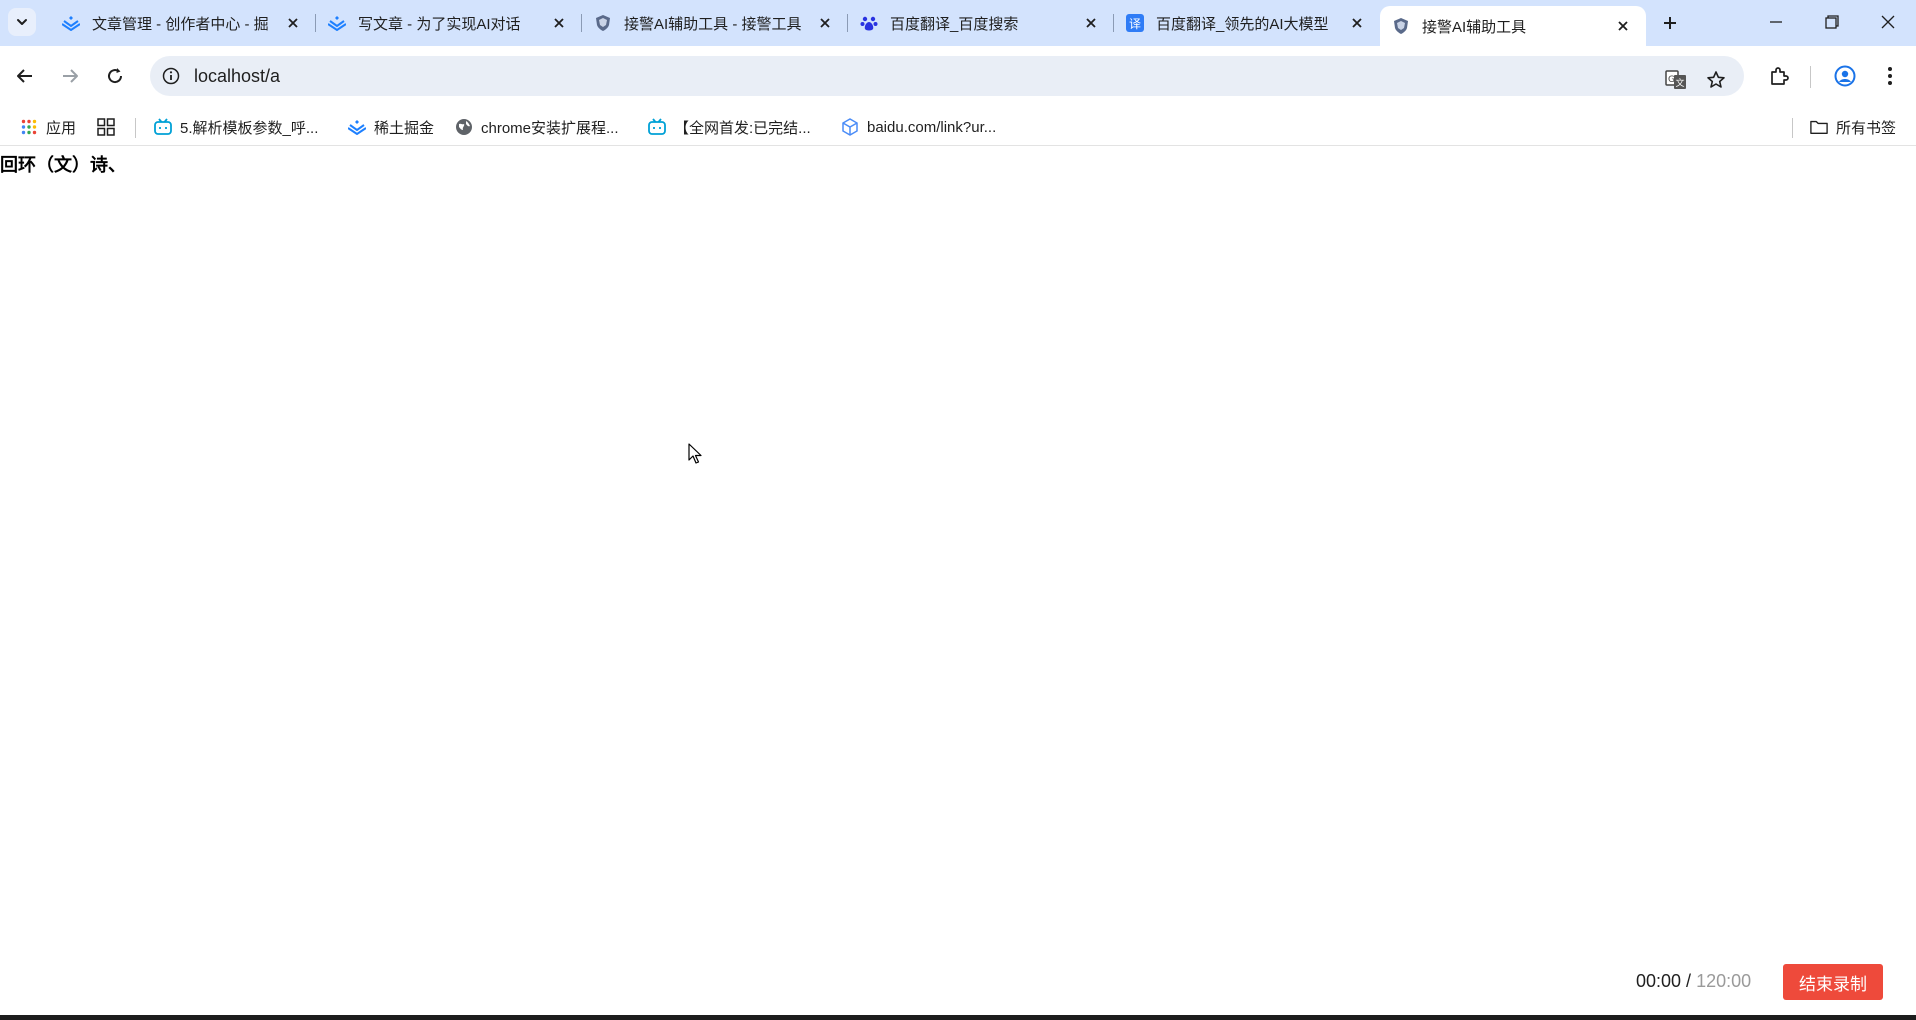  I want to click on reload-icon, so click(115, 76).